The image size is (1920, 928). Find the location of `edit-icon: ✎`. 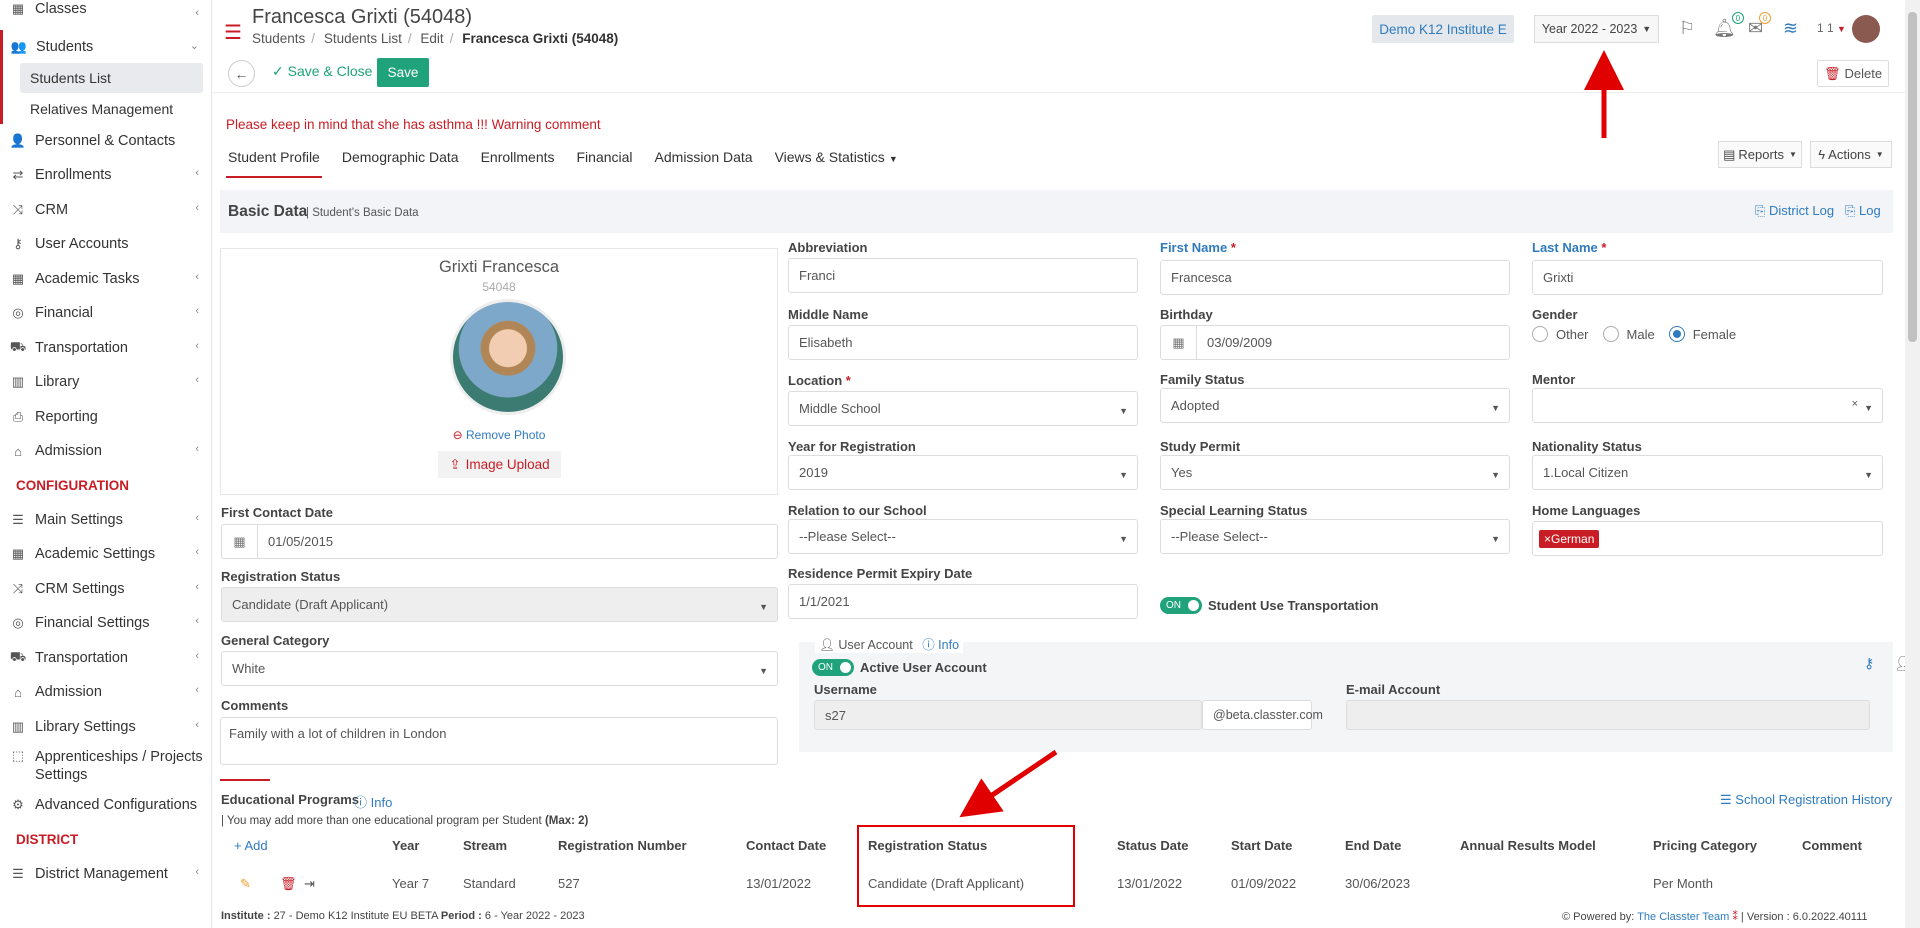

edit-icon: ✎ is located at coordinates (245, 884).